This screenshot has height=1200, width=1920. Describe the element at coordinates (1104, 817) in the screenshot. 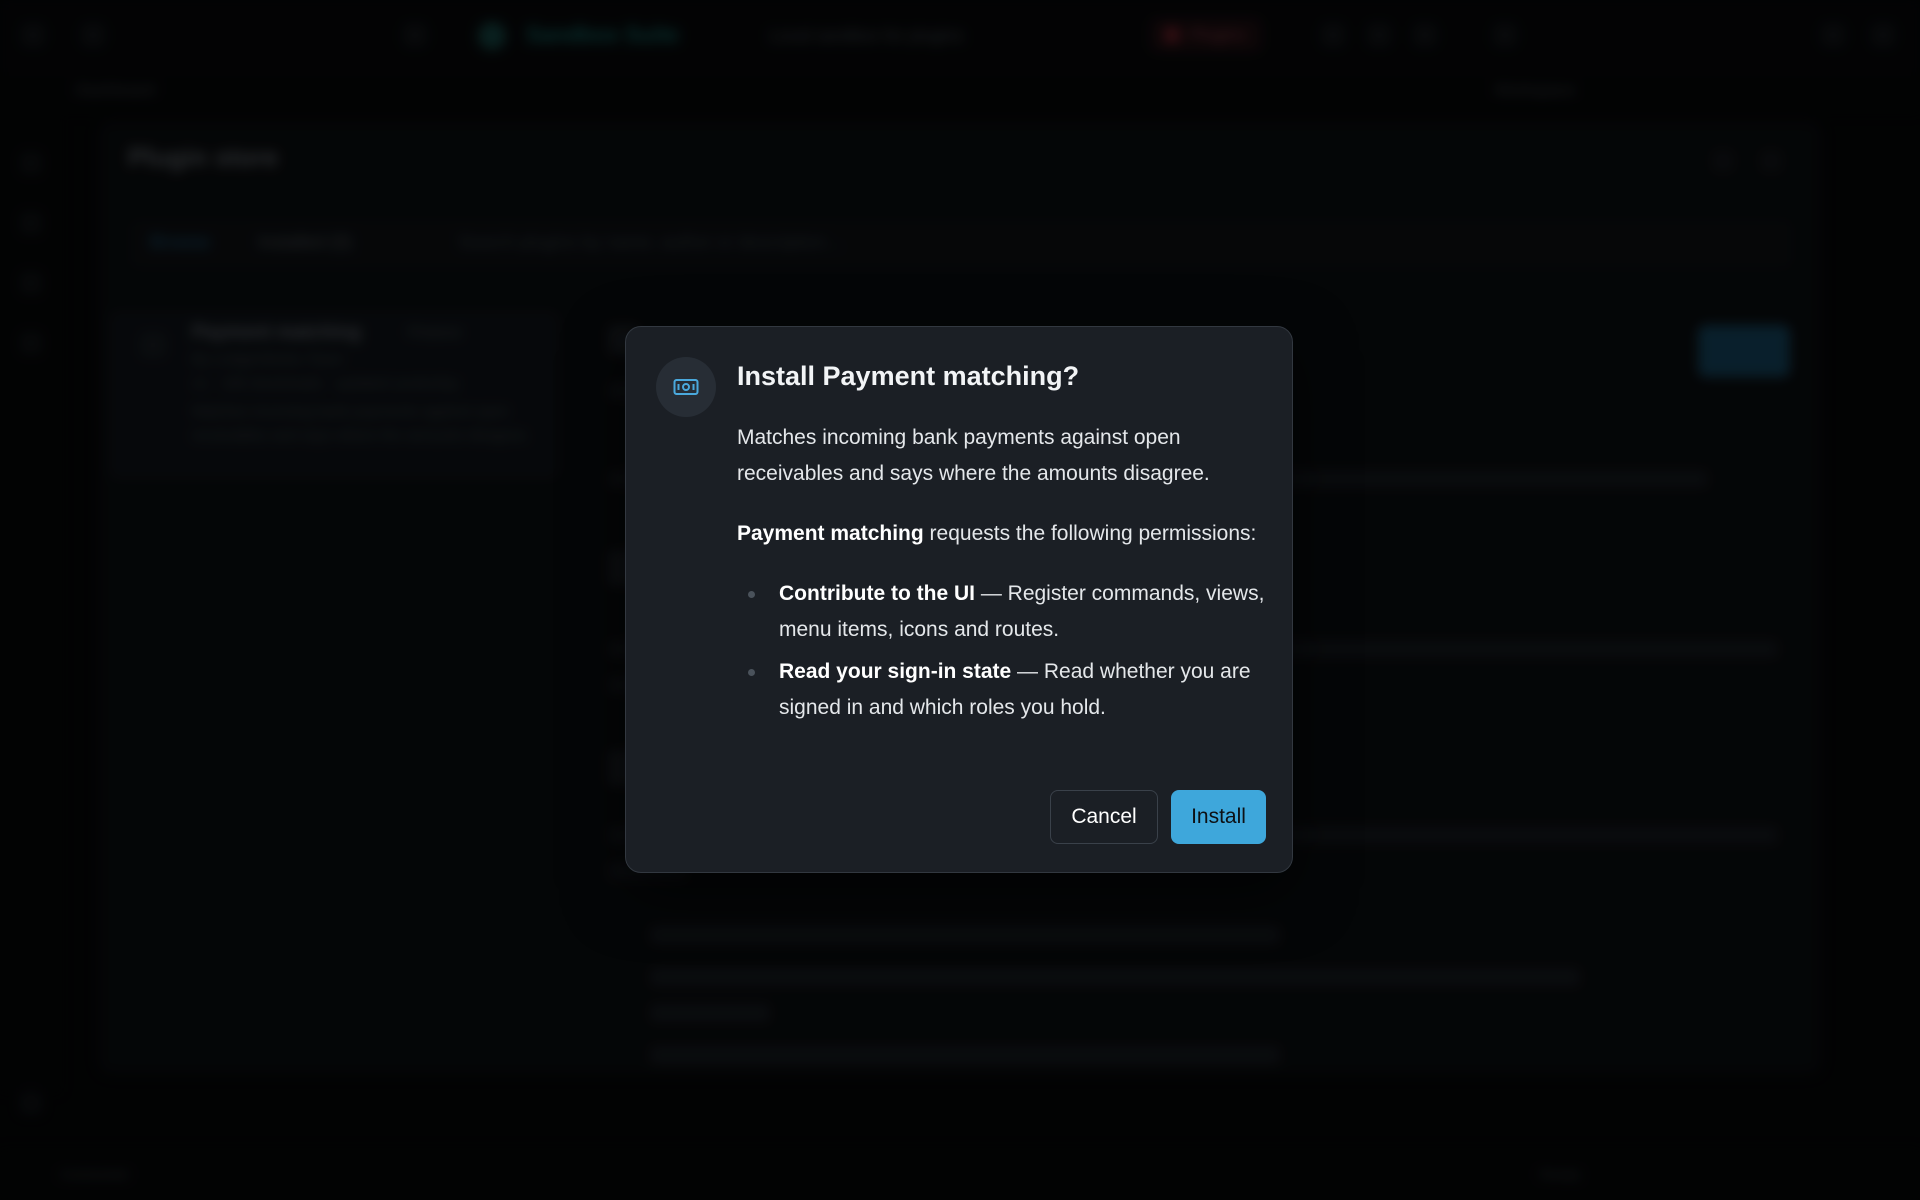

I see `cancel-button: Cancel` at that location.